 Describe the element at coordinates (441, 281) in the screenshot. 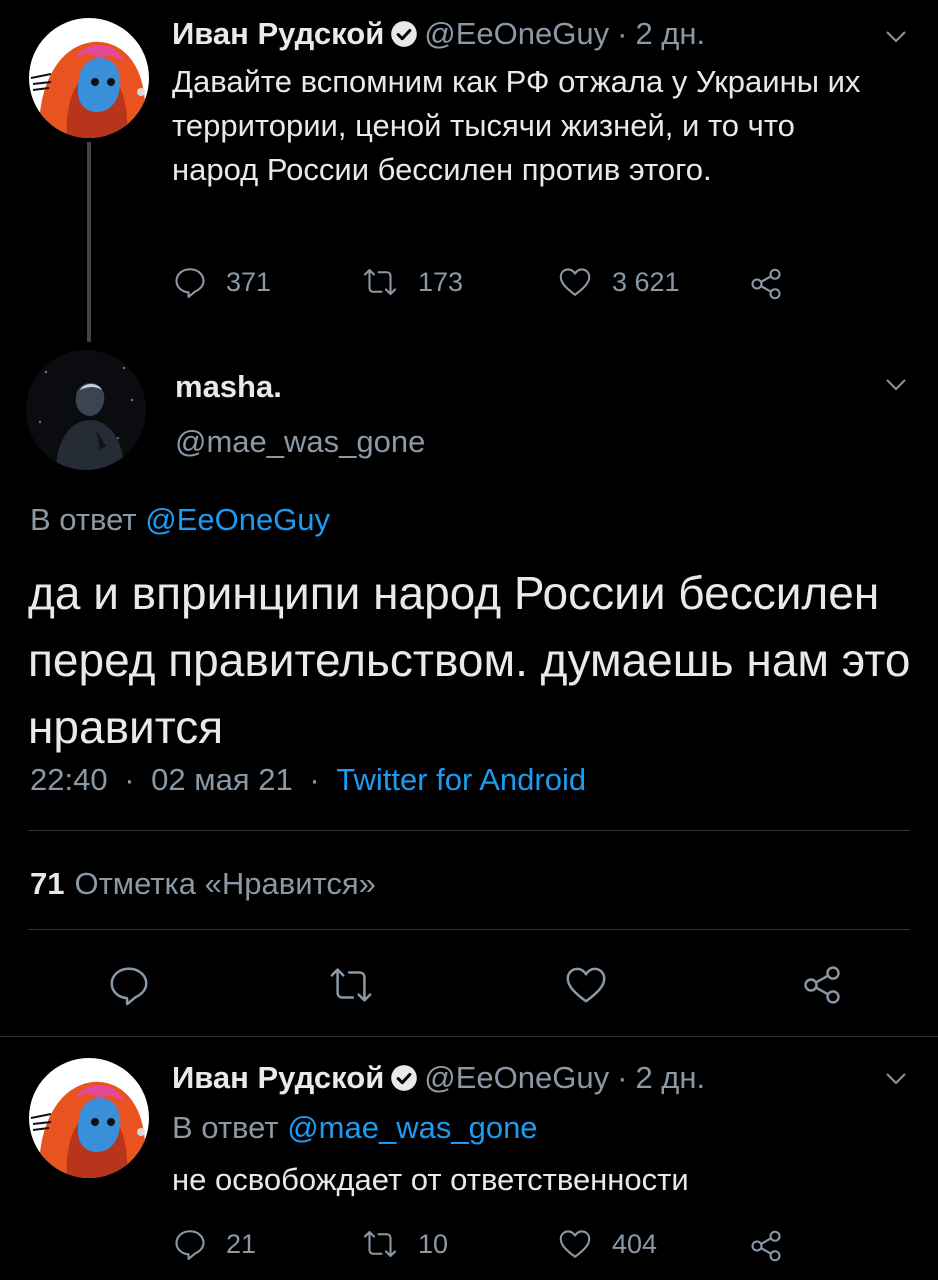

I see `retweet-count: 173` at that location.